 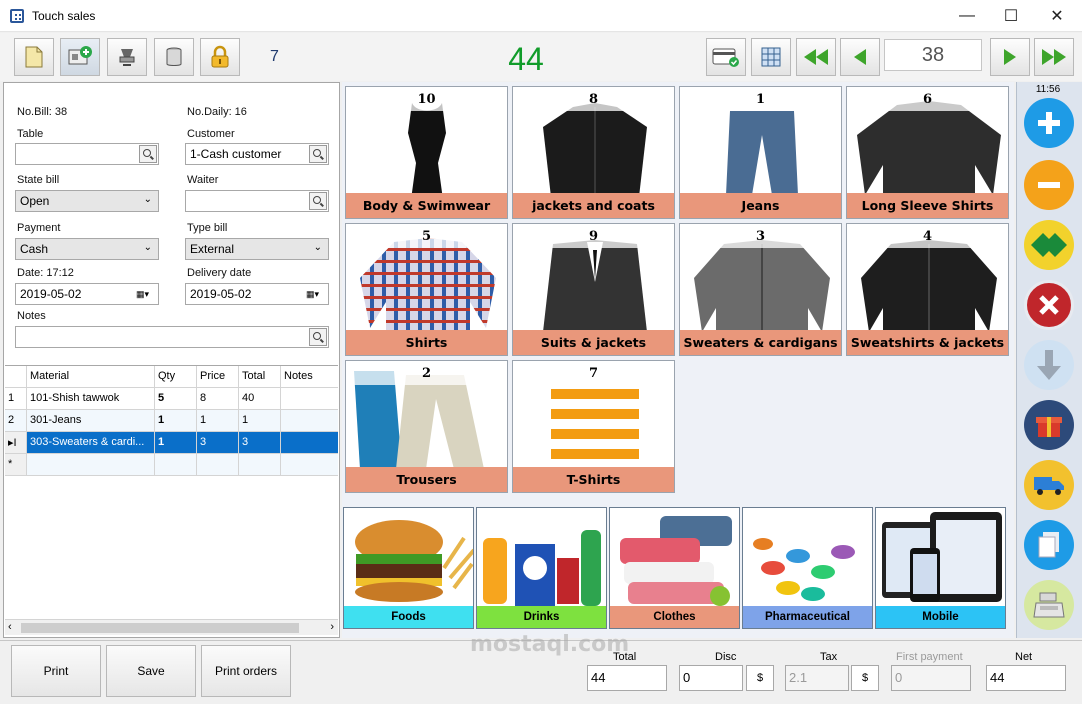 What do you see at coordinates (91, 464) in the screenshot?
I see `row-material` at bounding box center [91, 464].